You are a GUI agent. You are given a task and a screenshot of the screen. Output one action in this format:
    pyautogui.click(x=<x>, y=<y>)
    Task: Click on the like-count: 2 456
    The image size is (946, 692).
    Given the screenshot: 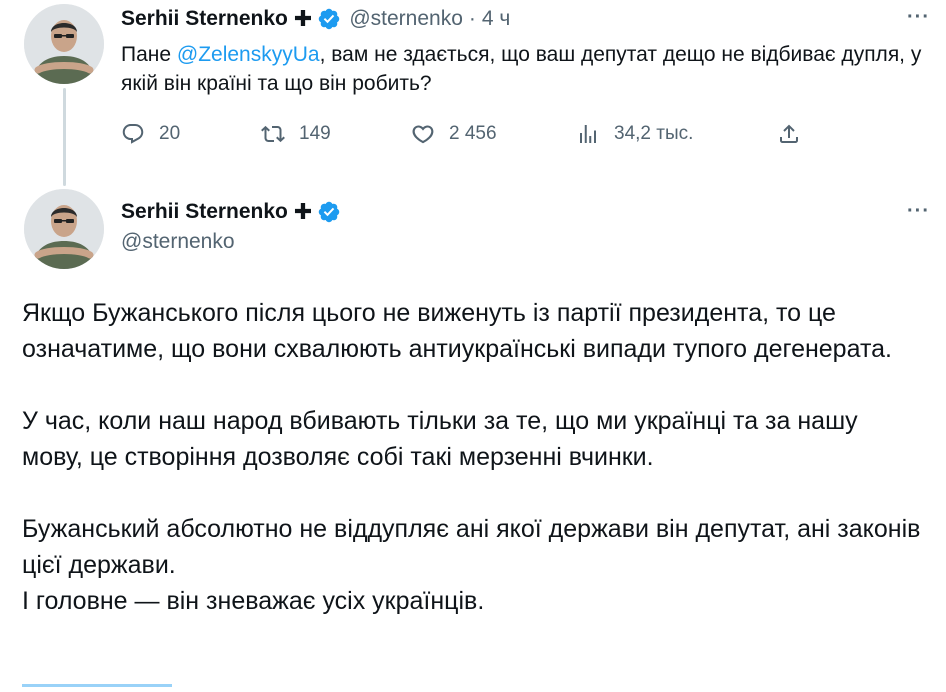 What is the action you would take?
    pyautogui.click(x=473, y=133)
    